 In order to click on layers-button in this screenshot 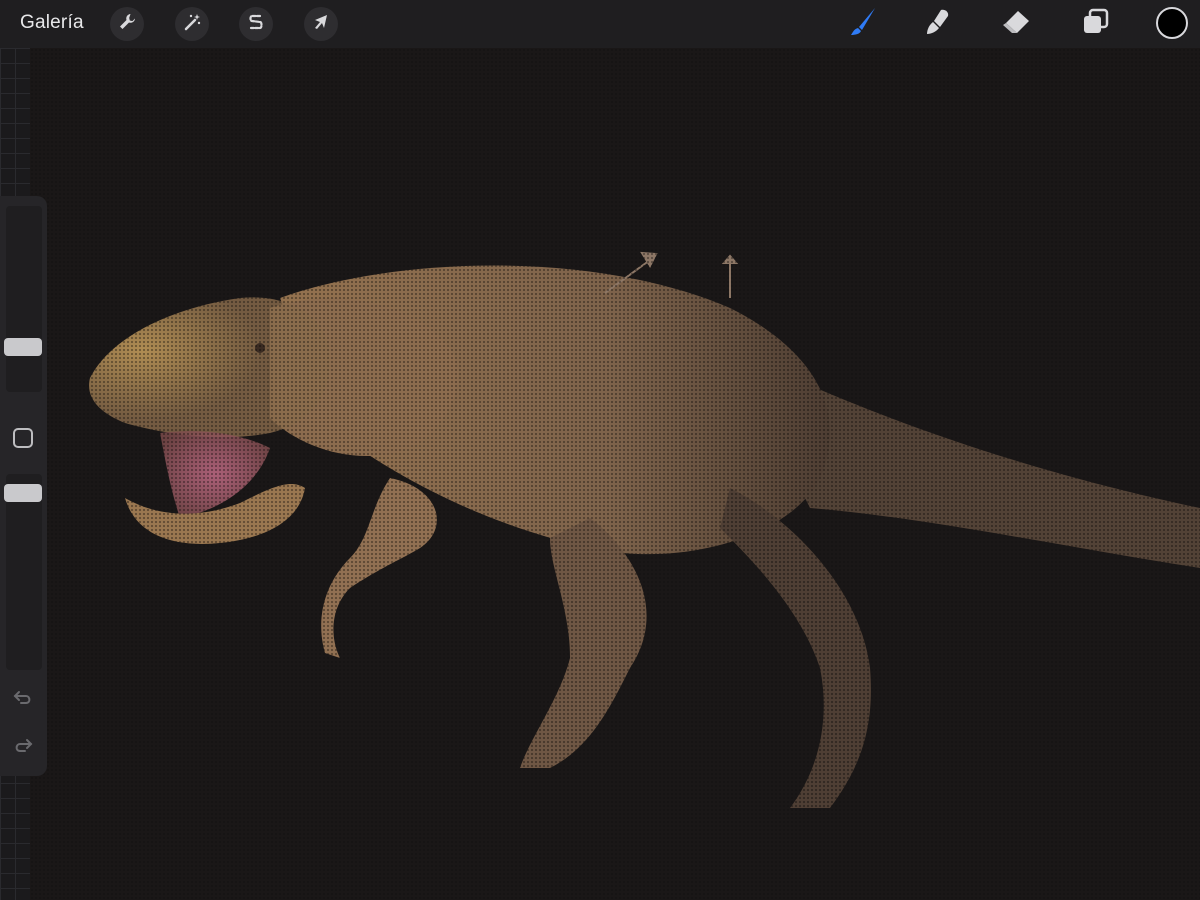, I will do `click(1096, 24)`.